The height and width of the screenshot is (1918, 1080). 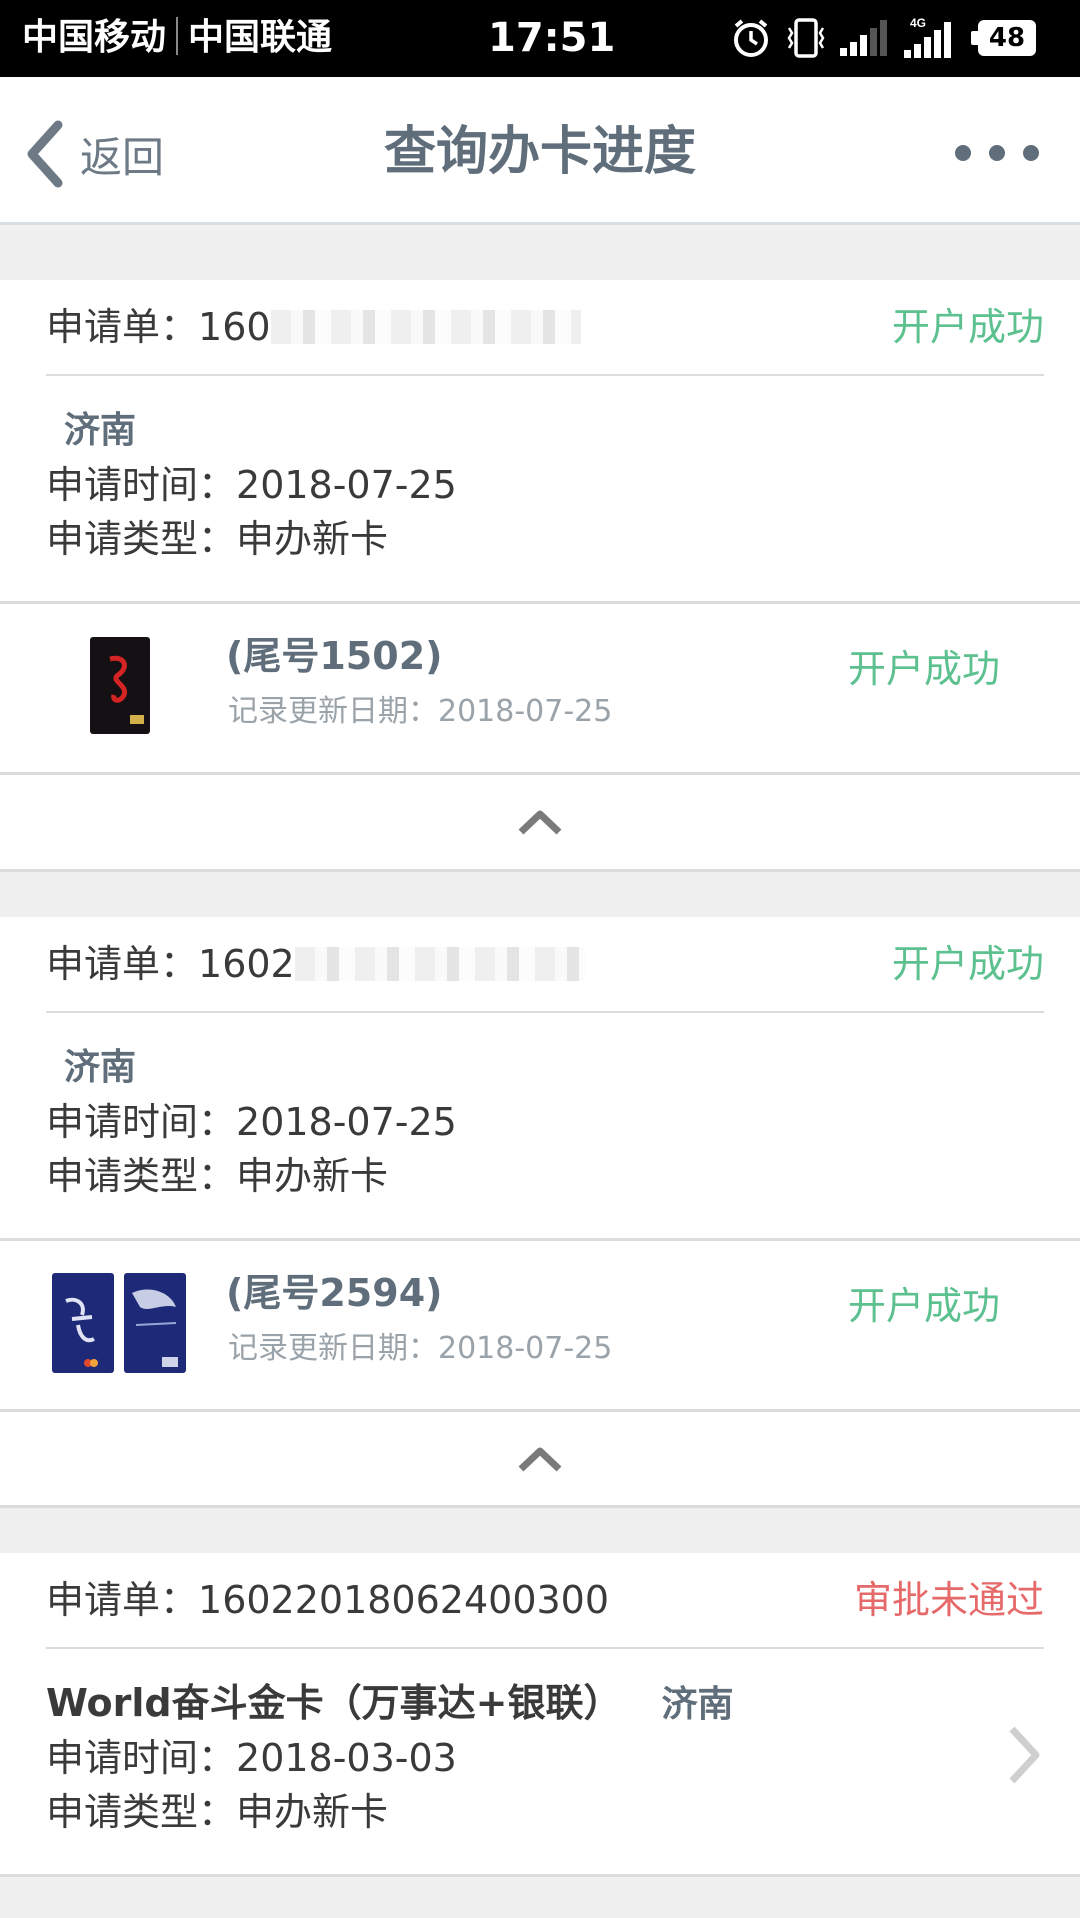 I want to click on application-status: 审批未通过, so click(x=948, y=1600).